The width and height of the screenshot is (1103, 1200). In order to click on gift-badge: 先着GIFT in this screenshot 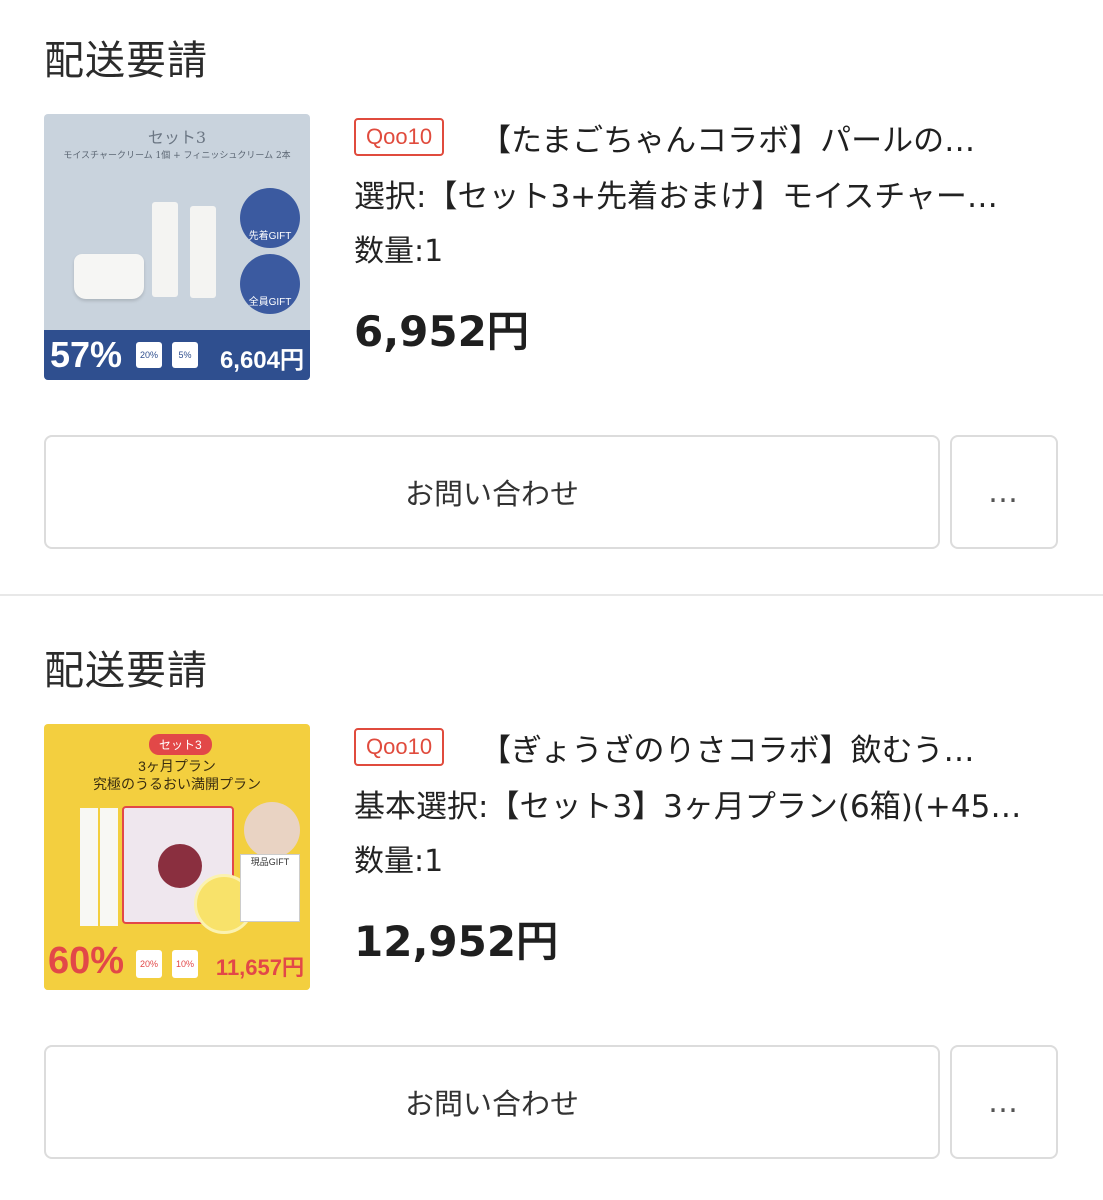, I will do `click(270, 218)`.